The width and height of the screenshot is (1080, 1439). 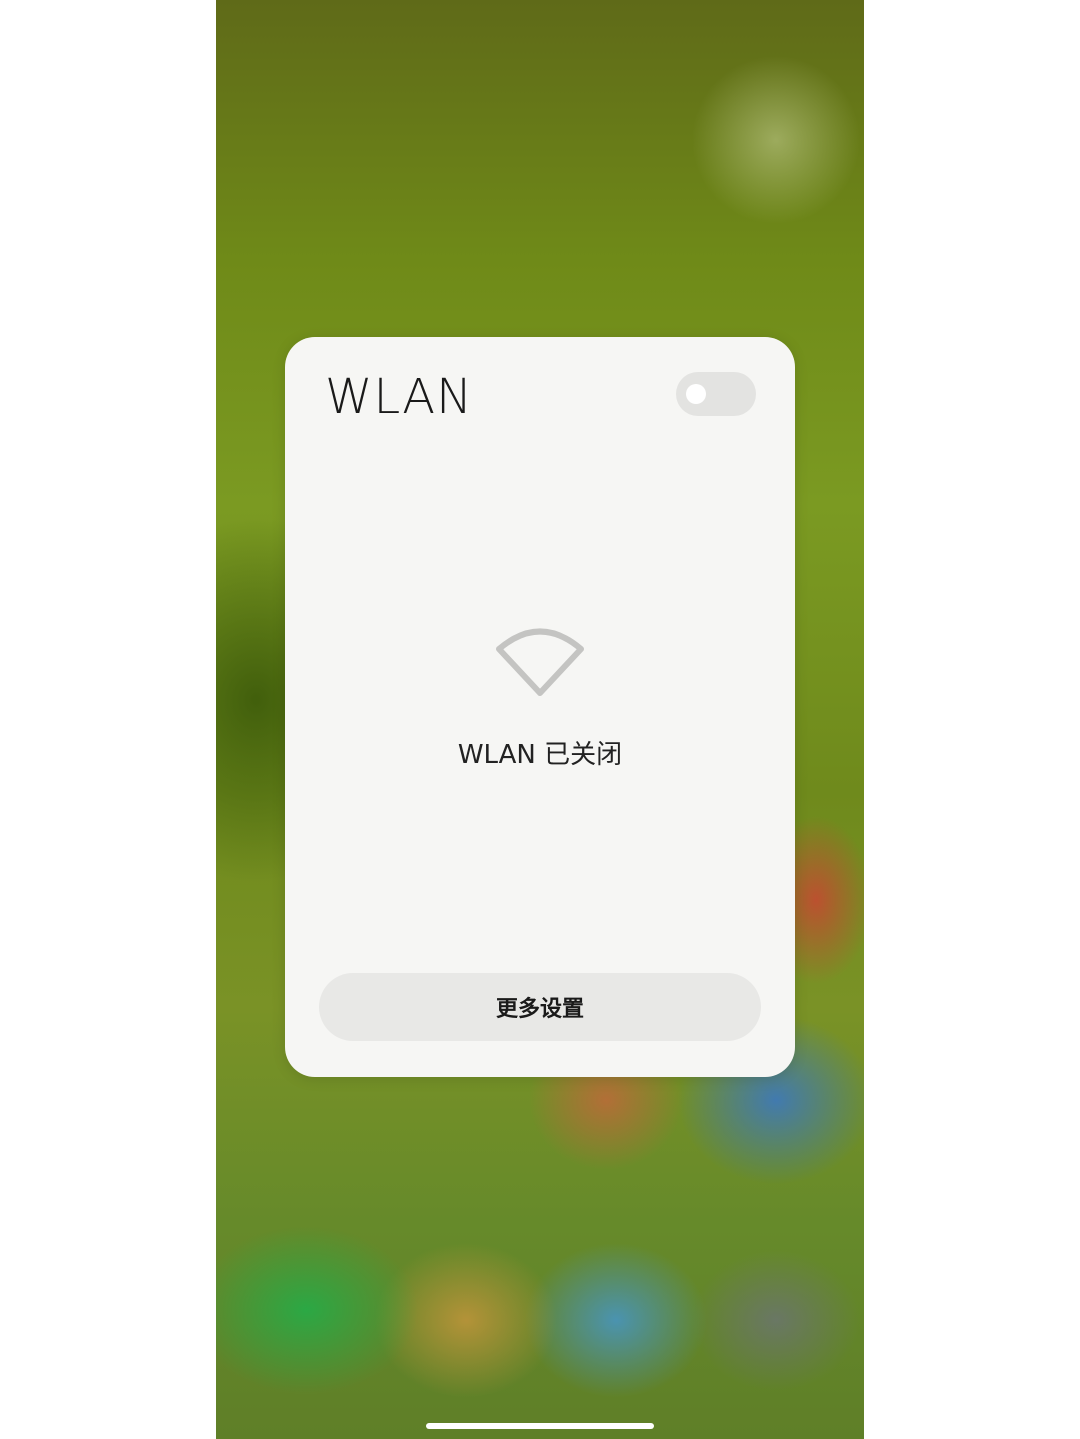 I want to click on toggle-knob, so click(x=696, y=394).